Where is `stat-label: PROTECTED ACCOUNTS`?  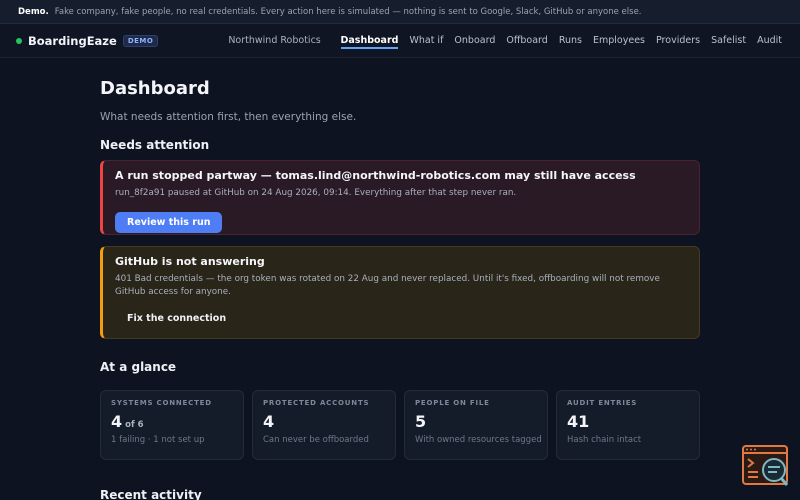 stat-label: PROTECTED ACCOUNTS is located at coordinates (316, 403).